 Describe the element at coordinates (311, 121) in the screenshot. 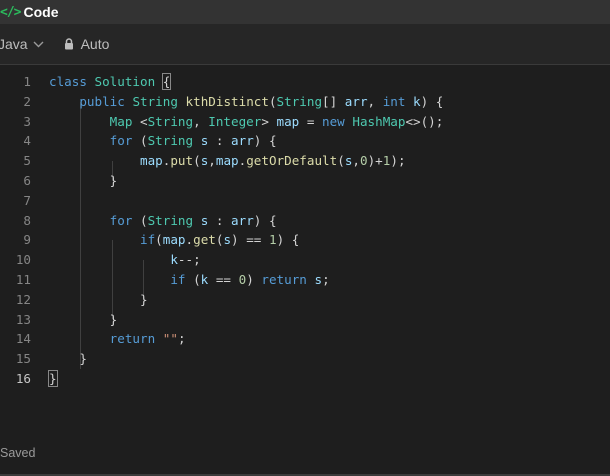

I see `code-token: =` at that location.